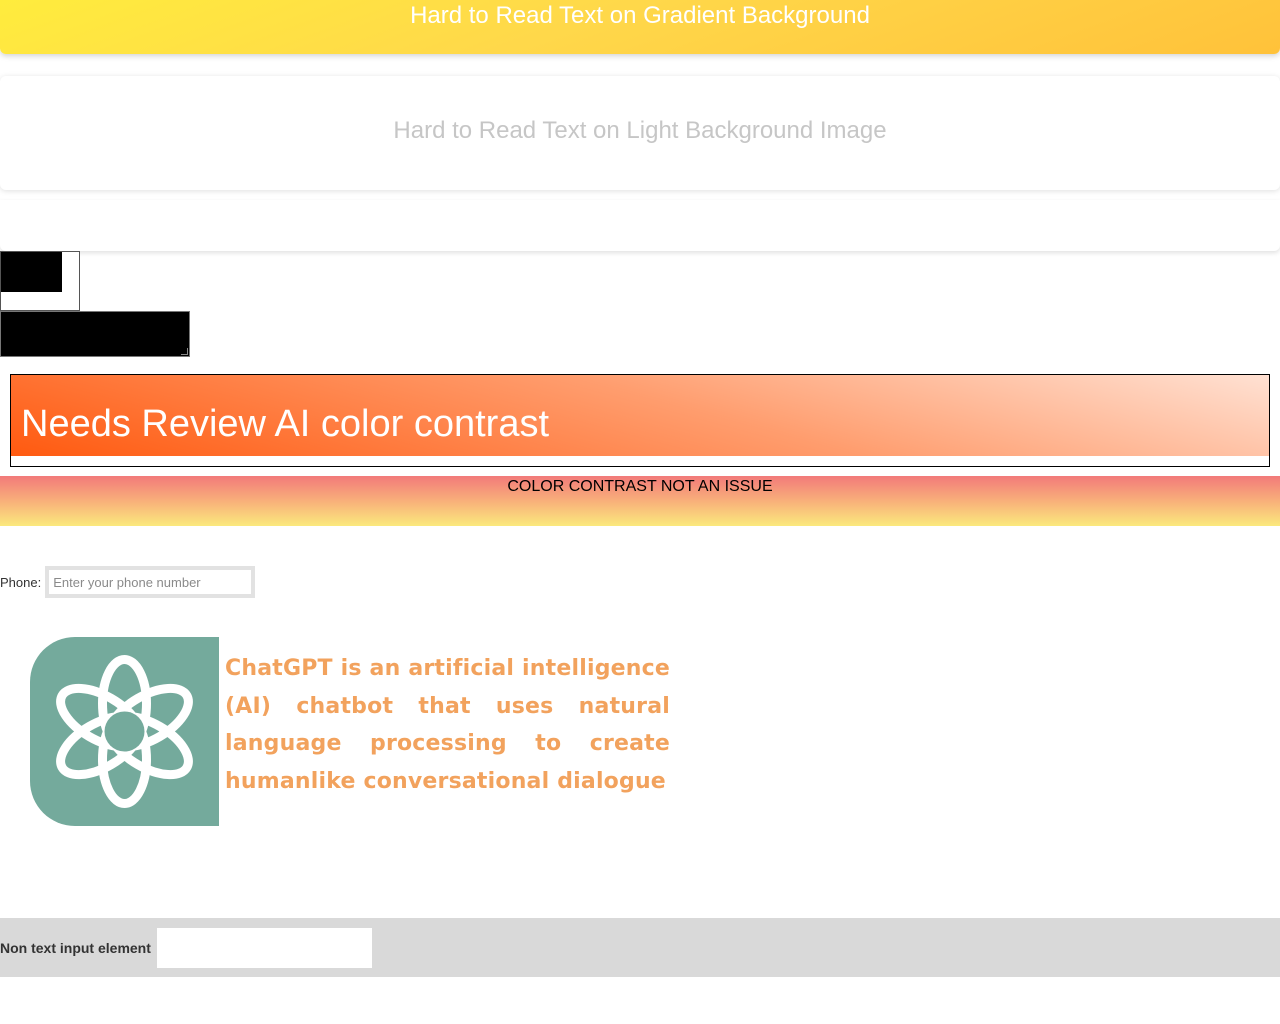 This screenshot has width=1280, height=1024. Describe the element at coordinates (640, 501) in the screenshot. I see `contrast-band: COLOR CONTRAST NOT AN ISSUE` at that location.